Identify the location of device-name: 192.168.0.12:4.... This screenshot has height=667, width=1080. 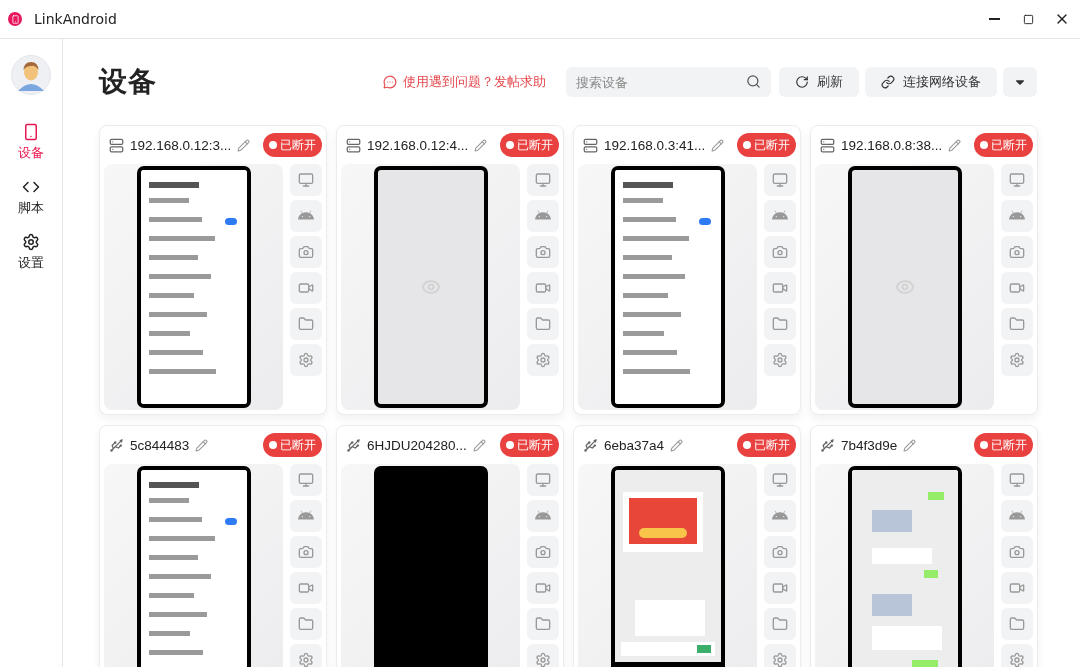
(418, 145).